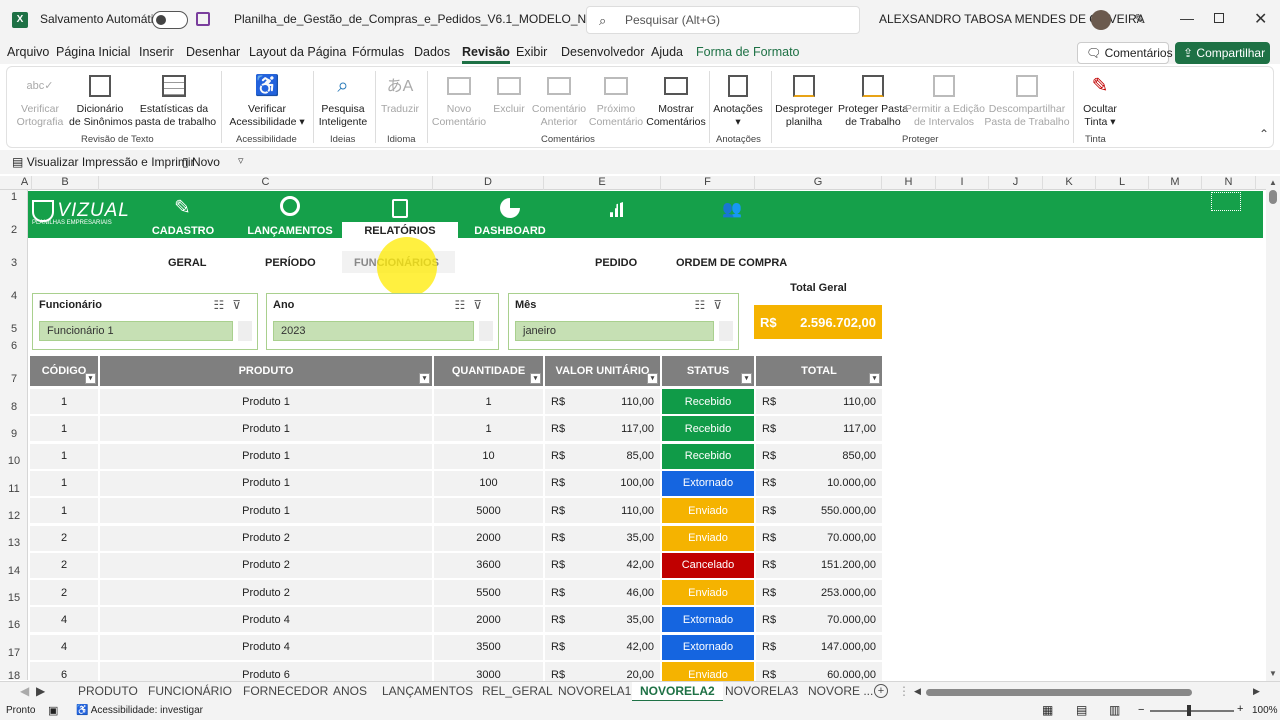  I want to click on sheet-tab: ANOS, so click(350, 691).